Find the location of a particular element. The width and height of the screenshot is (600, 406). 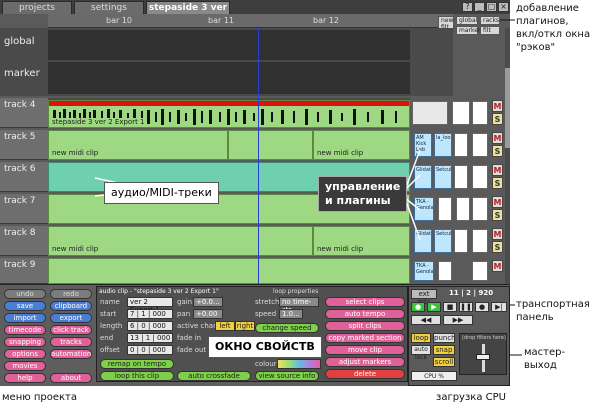

punch-toggle: punch is located at coordinates (444, 338).